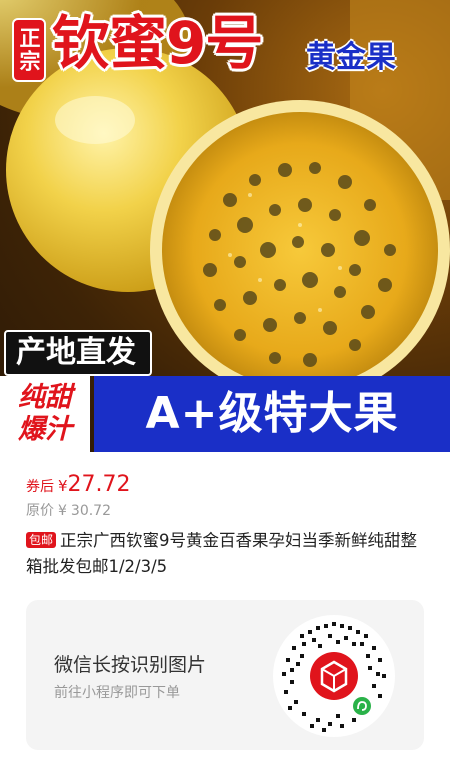 This screenshot has width=450, height=784. I want to click on coupon-price: 券后 ¥27.72, so click(78, 486).